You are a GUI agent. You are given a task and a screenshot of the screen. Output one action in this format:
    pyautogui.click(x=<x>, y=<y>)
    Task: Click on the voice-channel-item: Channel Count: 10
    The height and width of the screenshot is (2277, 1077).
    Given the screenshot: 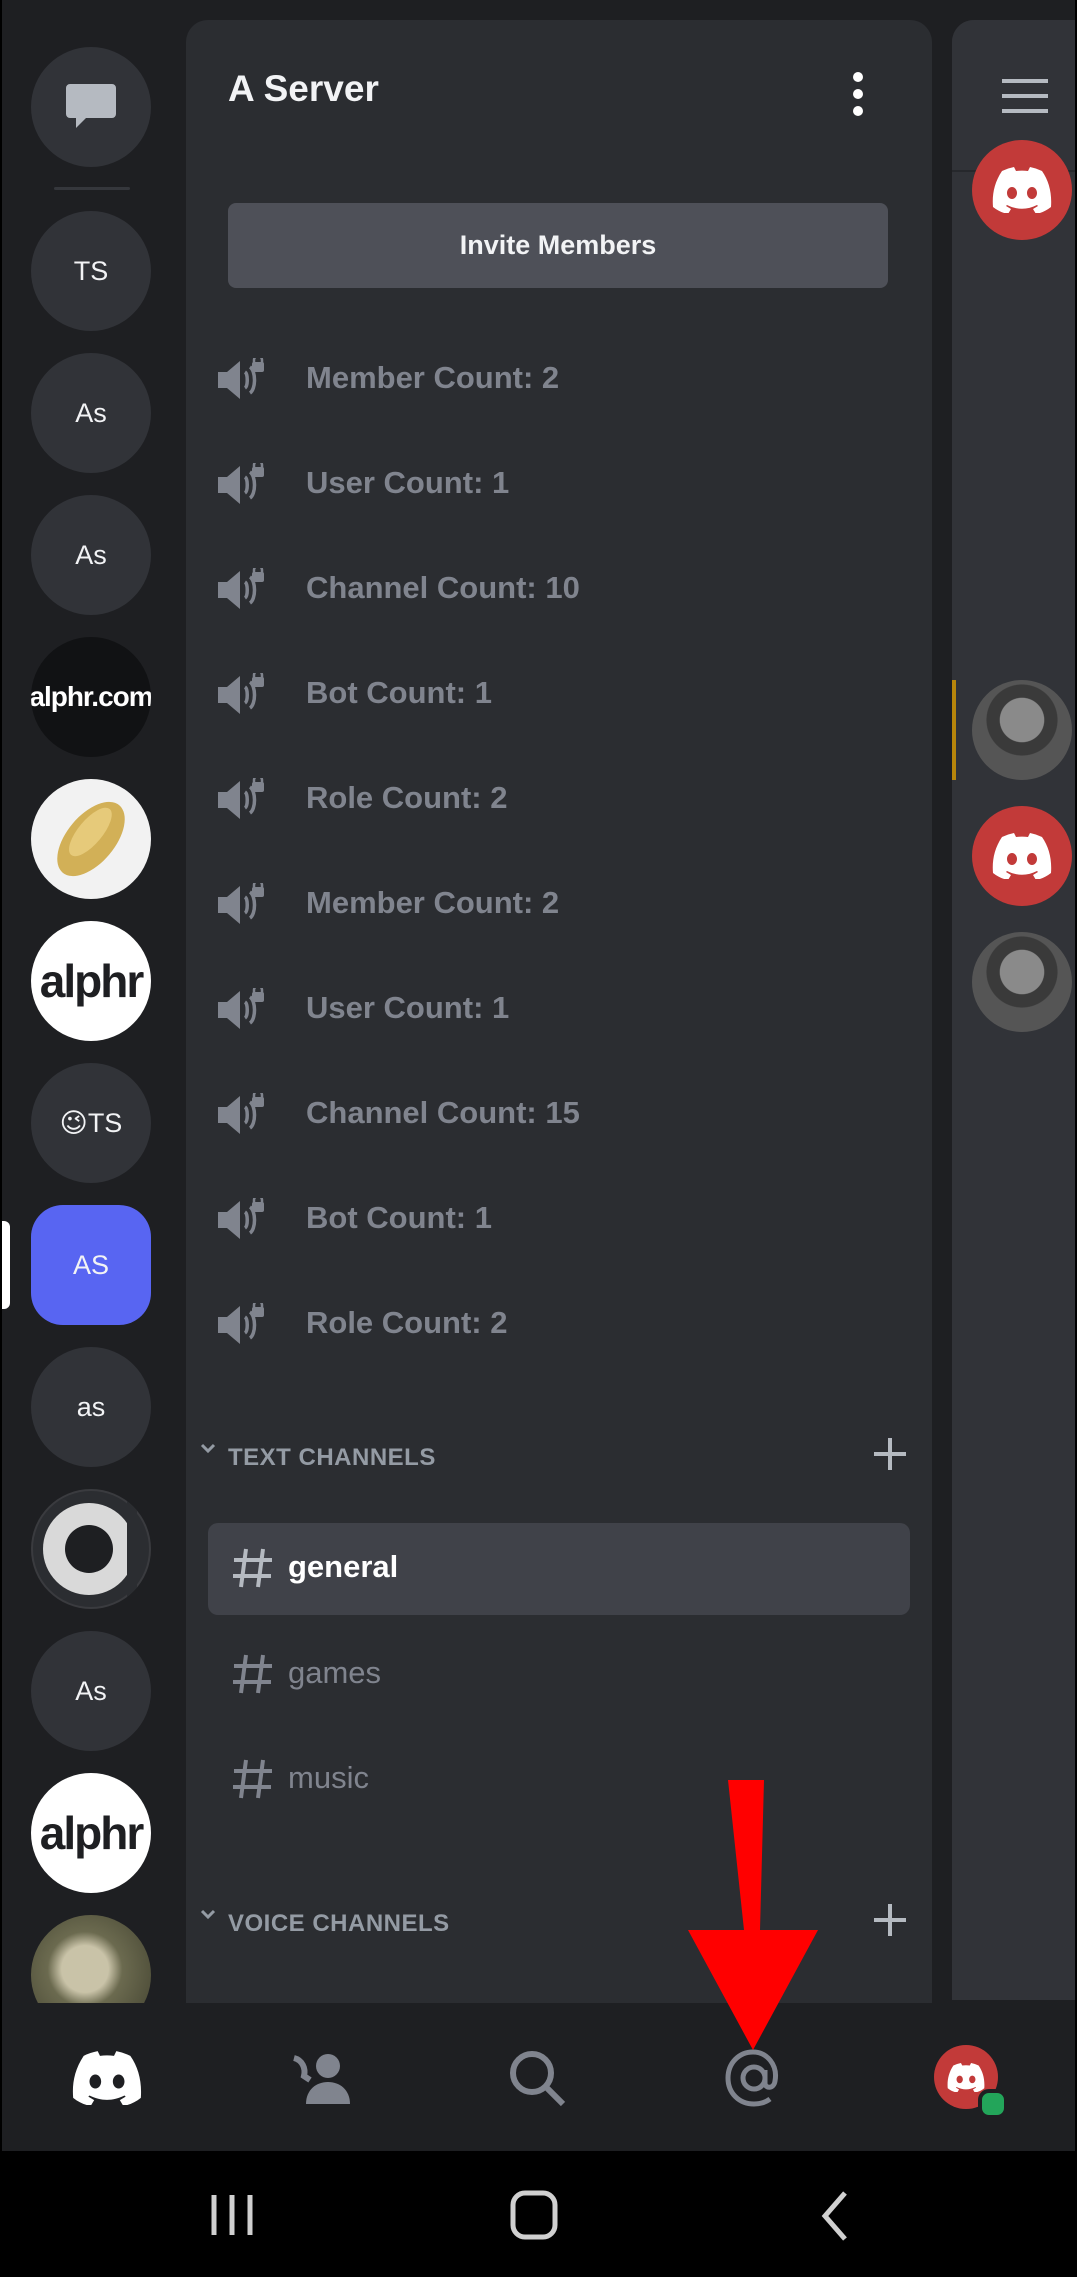 What is the action you would take?
    pyautogui.click(x=556, y=588)
    